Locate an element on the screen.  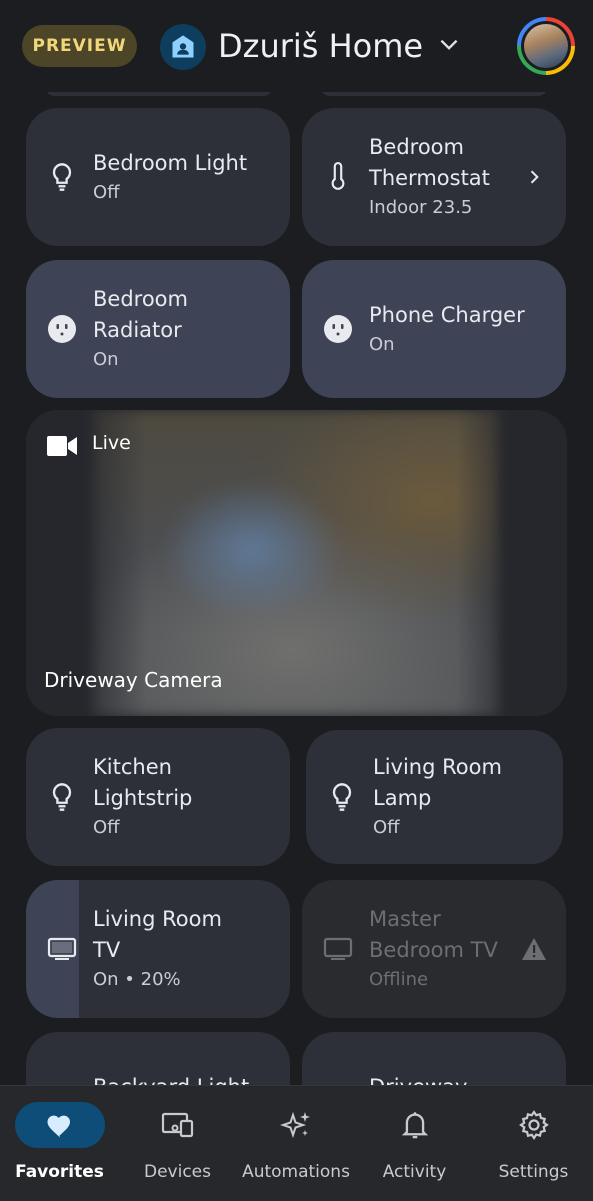
tile-kitchen-lightstrip: Kitchen Lightstrip Off is located at coordinates (158, 797).